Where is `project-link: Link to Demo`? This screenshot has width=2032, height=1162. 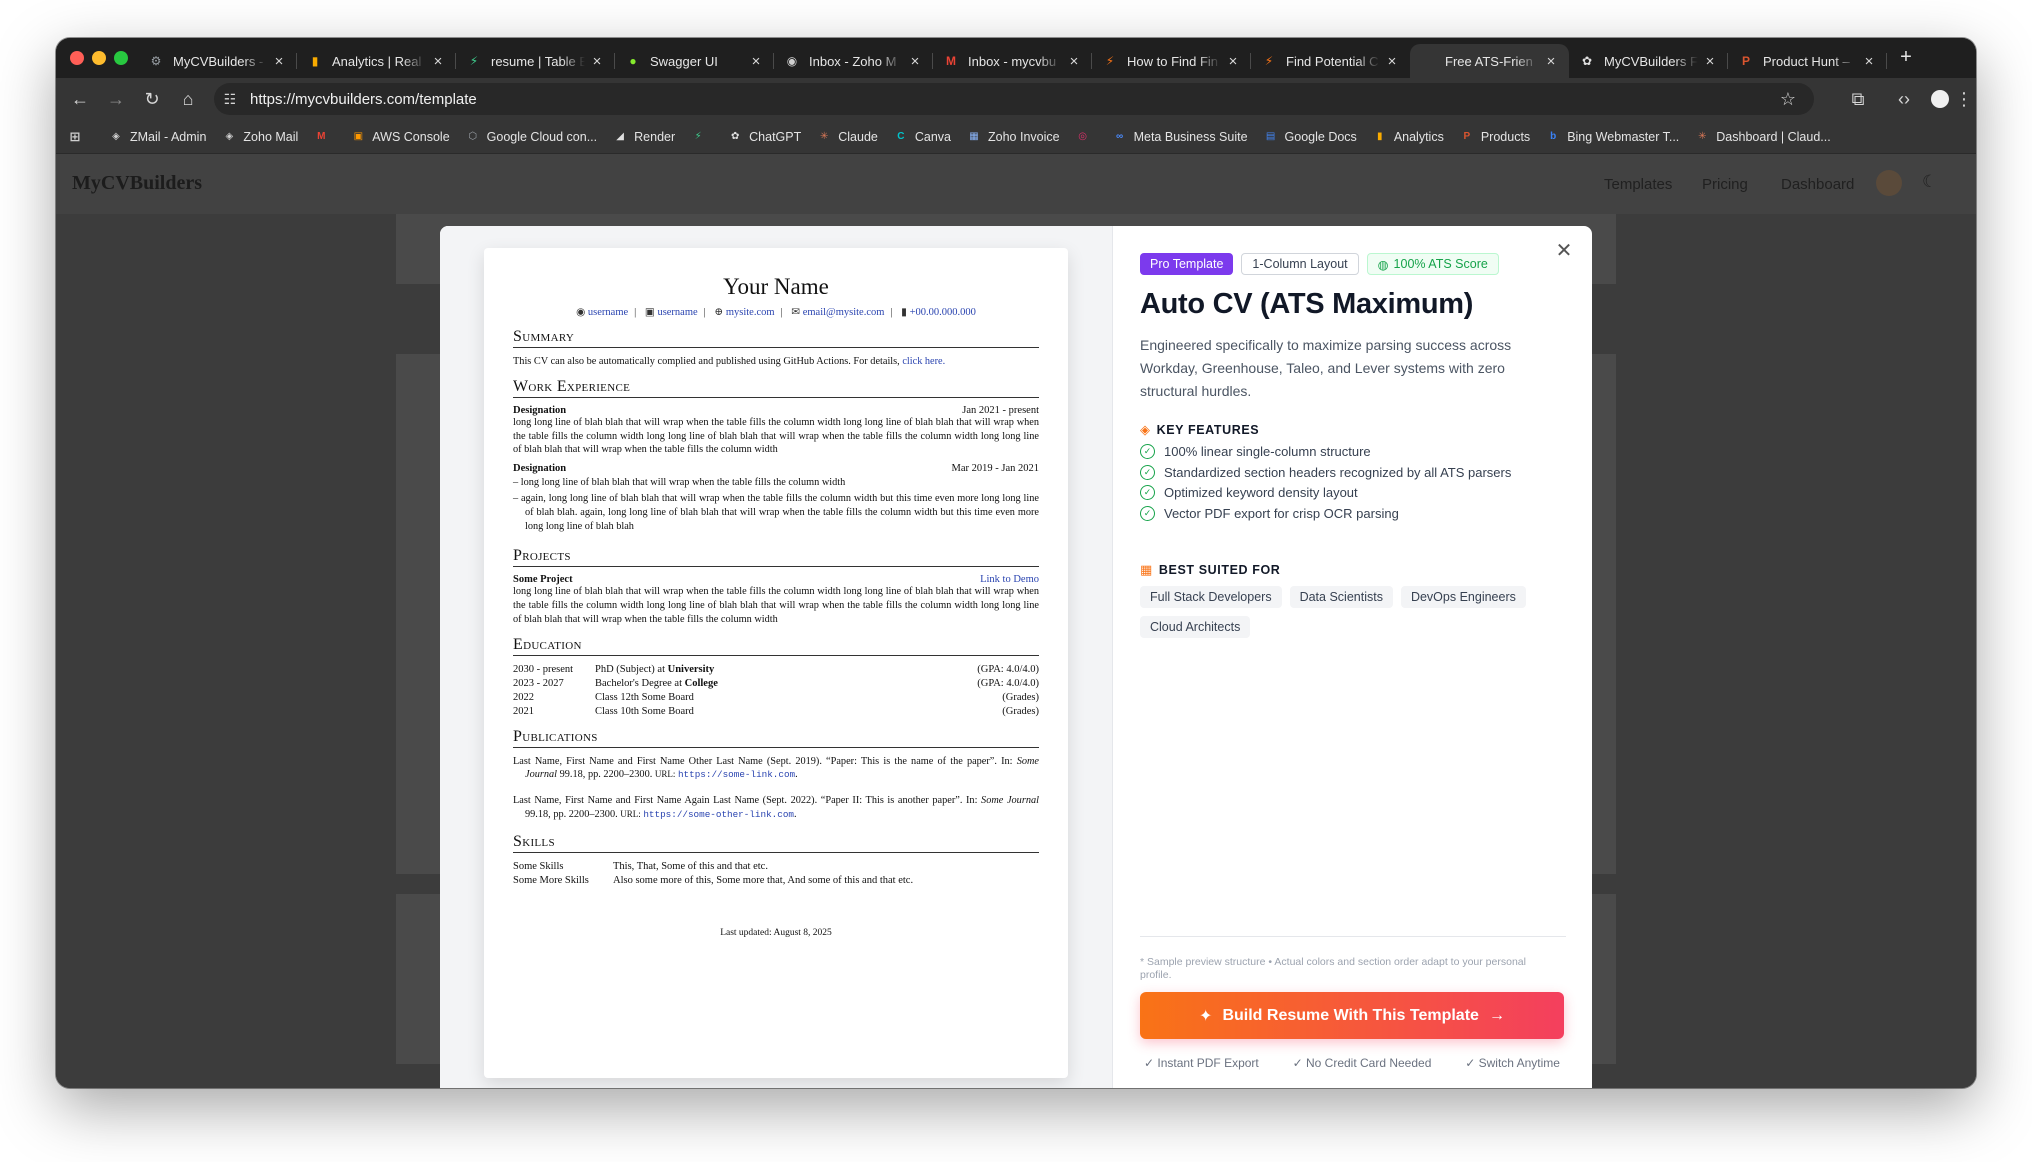
project-link: Link to Demo is located at coordinates (1009, 580).